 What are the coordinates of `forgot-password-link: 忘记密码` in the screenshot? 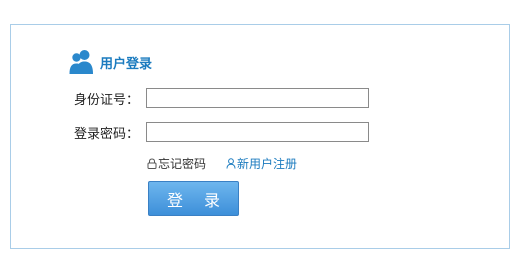 It's located at (176, 163).